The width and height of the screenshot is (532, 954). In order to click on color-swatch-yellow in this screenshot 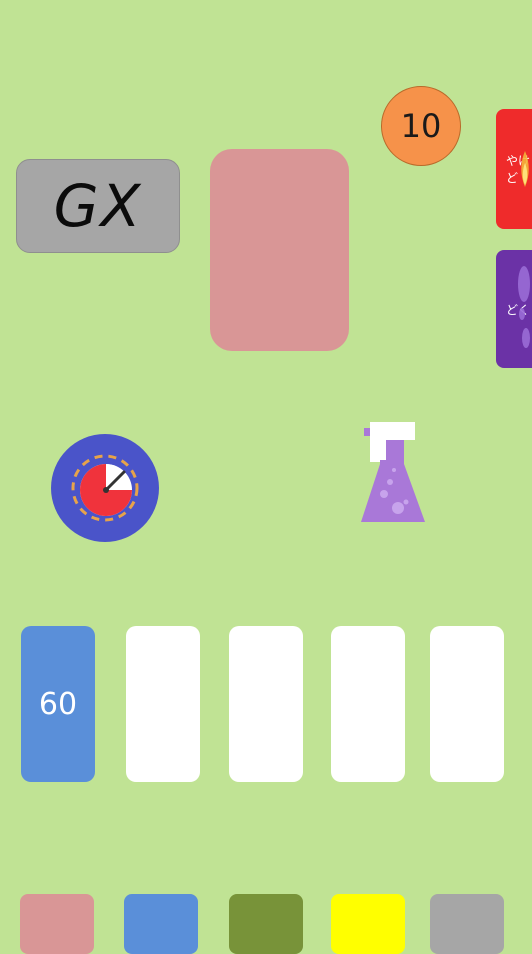, I will do `click(368, 924)`.